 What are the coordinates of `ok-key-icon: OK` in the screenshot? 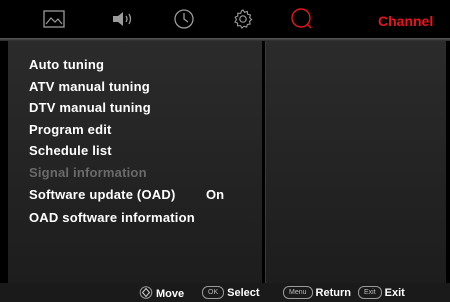 It's located at (213, 292).